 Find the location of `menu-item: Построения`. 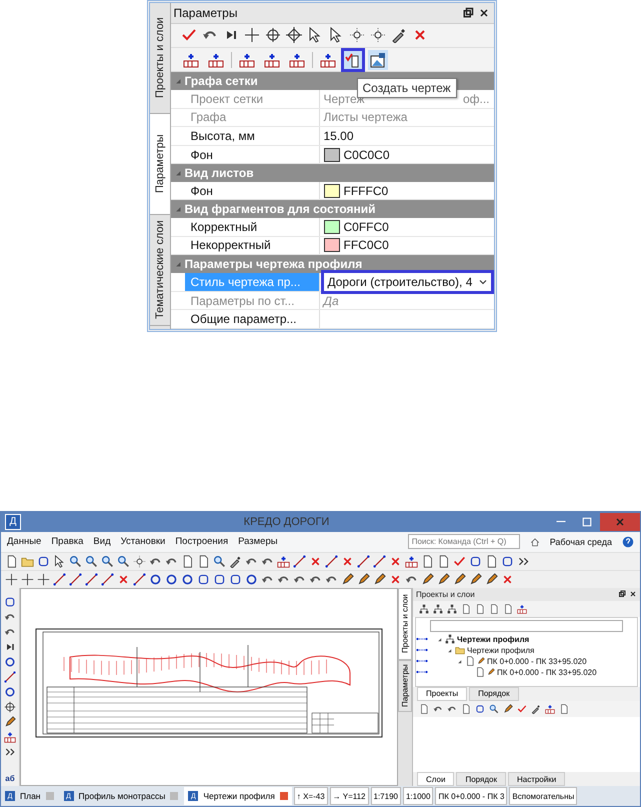

menu-item: Построения is located at coordinates (201, 542).